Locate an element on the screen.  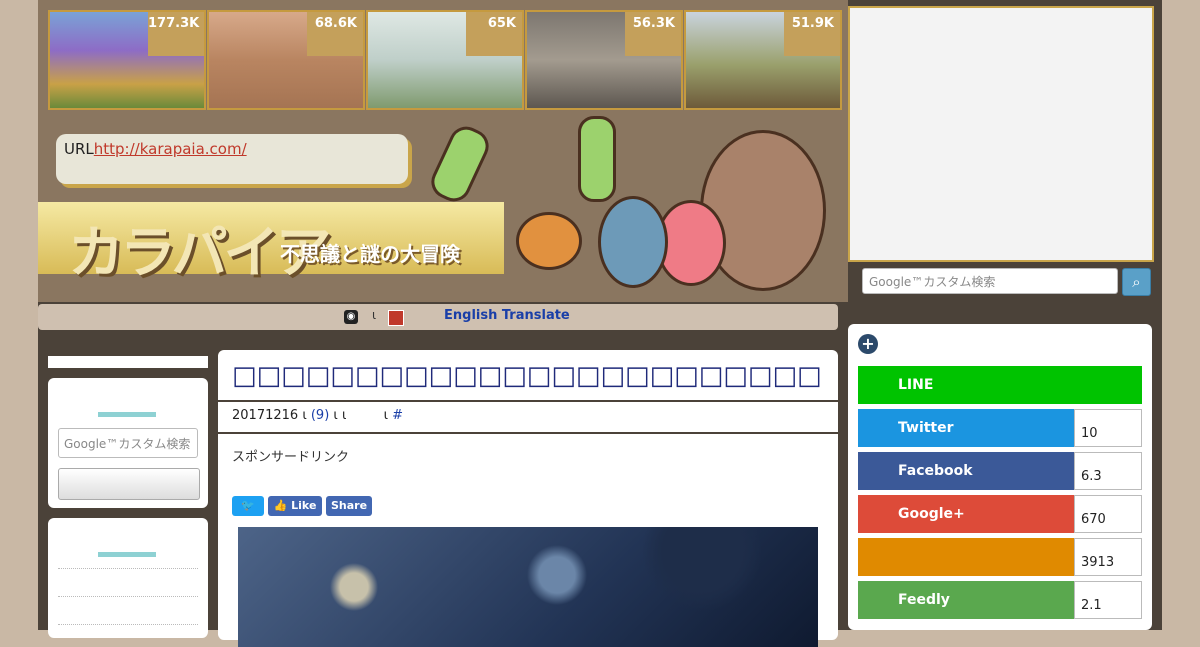
site-logo: カラパイア 不思議と謎の大冒険 is located at coordinates (271, 244).